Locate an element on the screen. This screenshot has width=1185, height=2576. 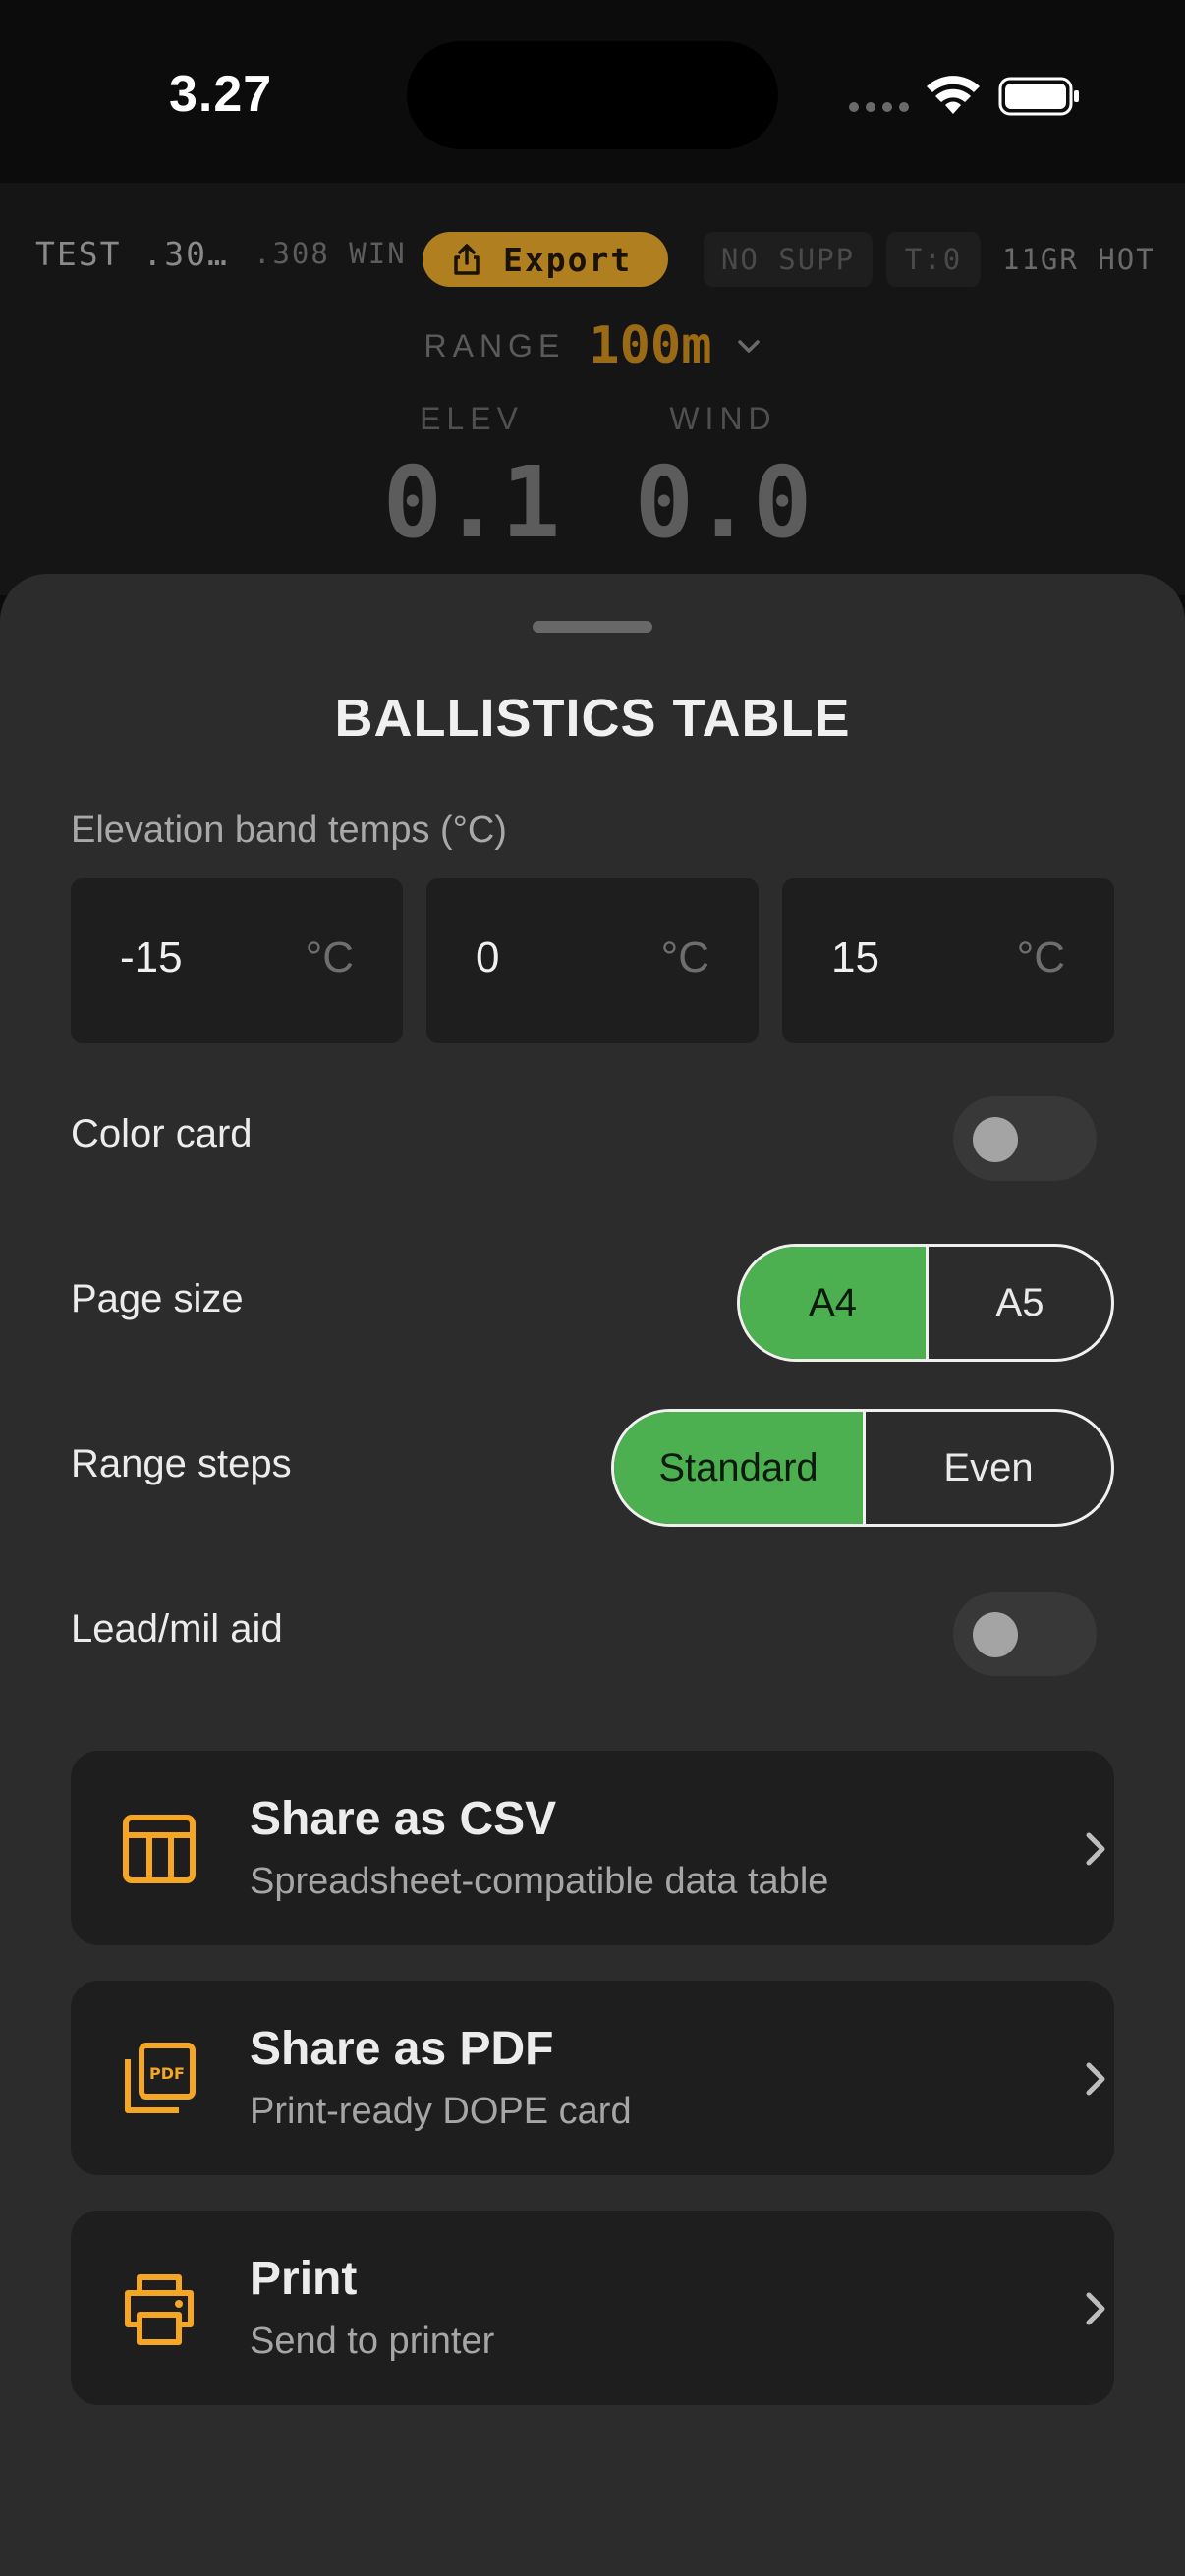
page-size-segmented: A4 A5 is located at coordinates (926, 1303).